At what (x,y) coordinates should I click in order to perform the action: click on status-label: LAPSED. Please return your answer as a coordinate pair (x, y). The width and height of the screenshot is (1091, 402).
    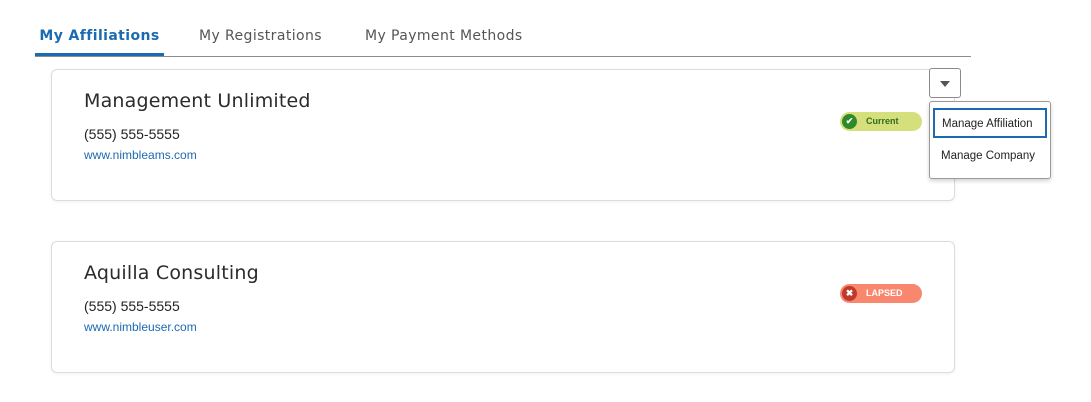
    Looking at the image, I should click on (884, 293).